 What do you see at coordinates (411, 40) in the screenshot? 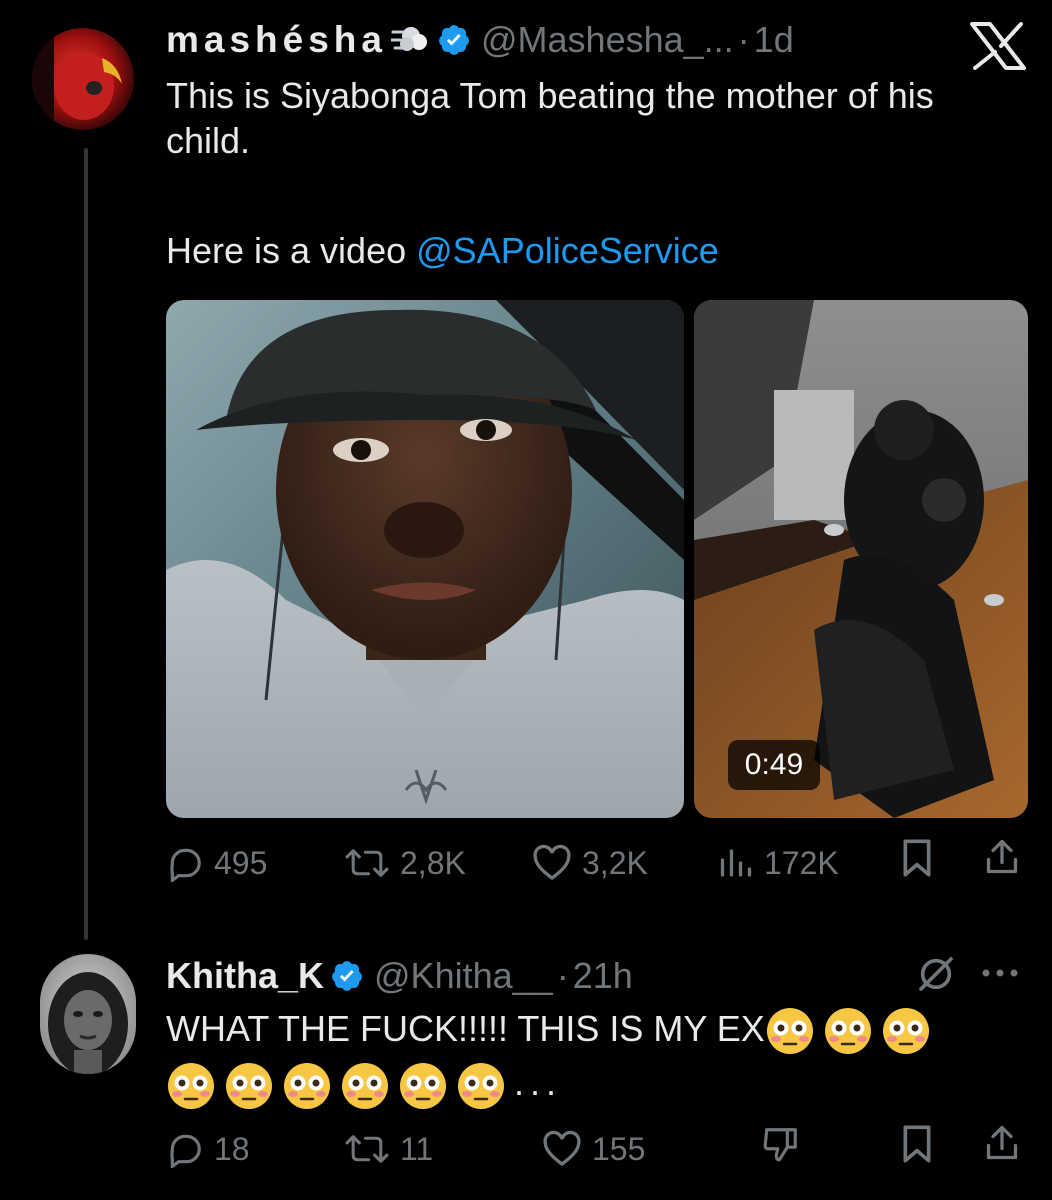
I see `dash-emoji-icon` at bounding box center [411, 40].